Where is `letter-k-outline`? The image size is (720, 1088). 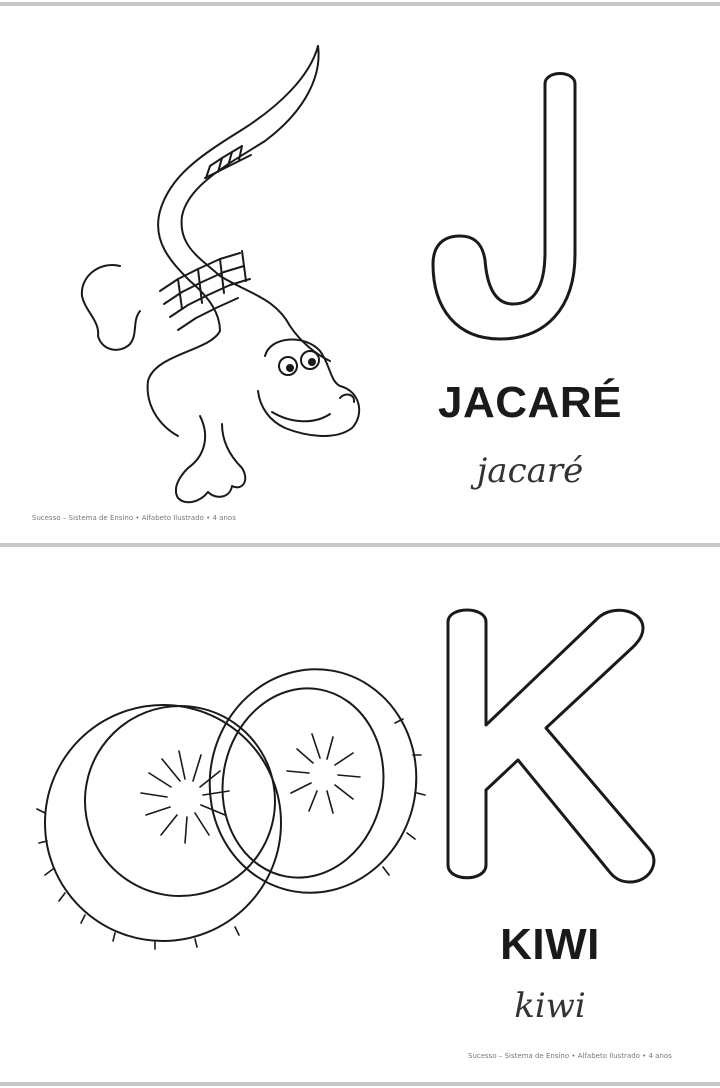 letter-k-outline is located at coordinates (551, 746).